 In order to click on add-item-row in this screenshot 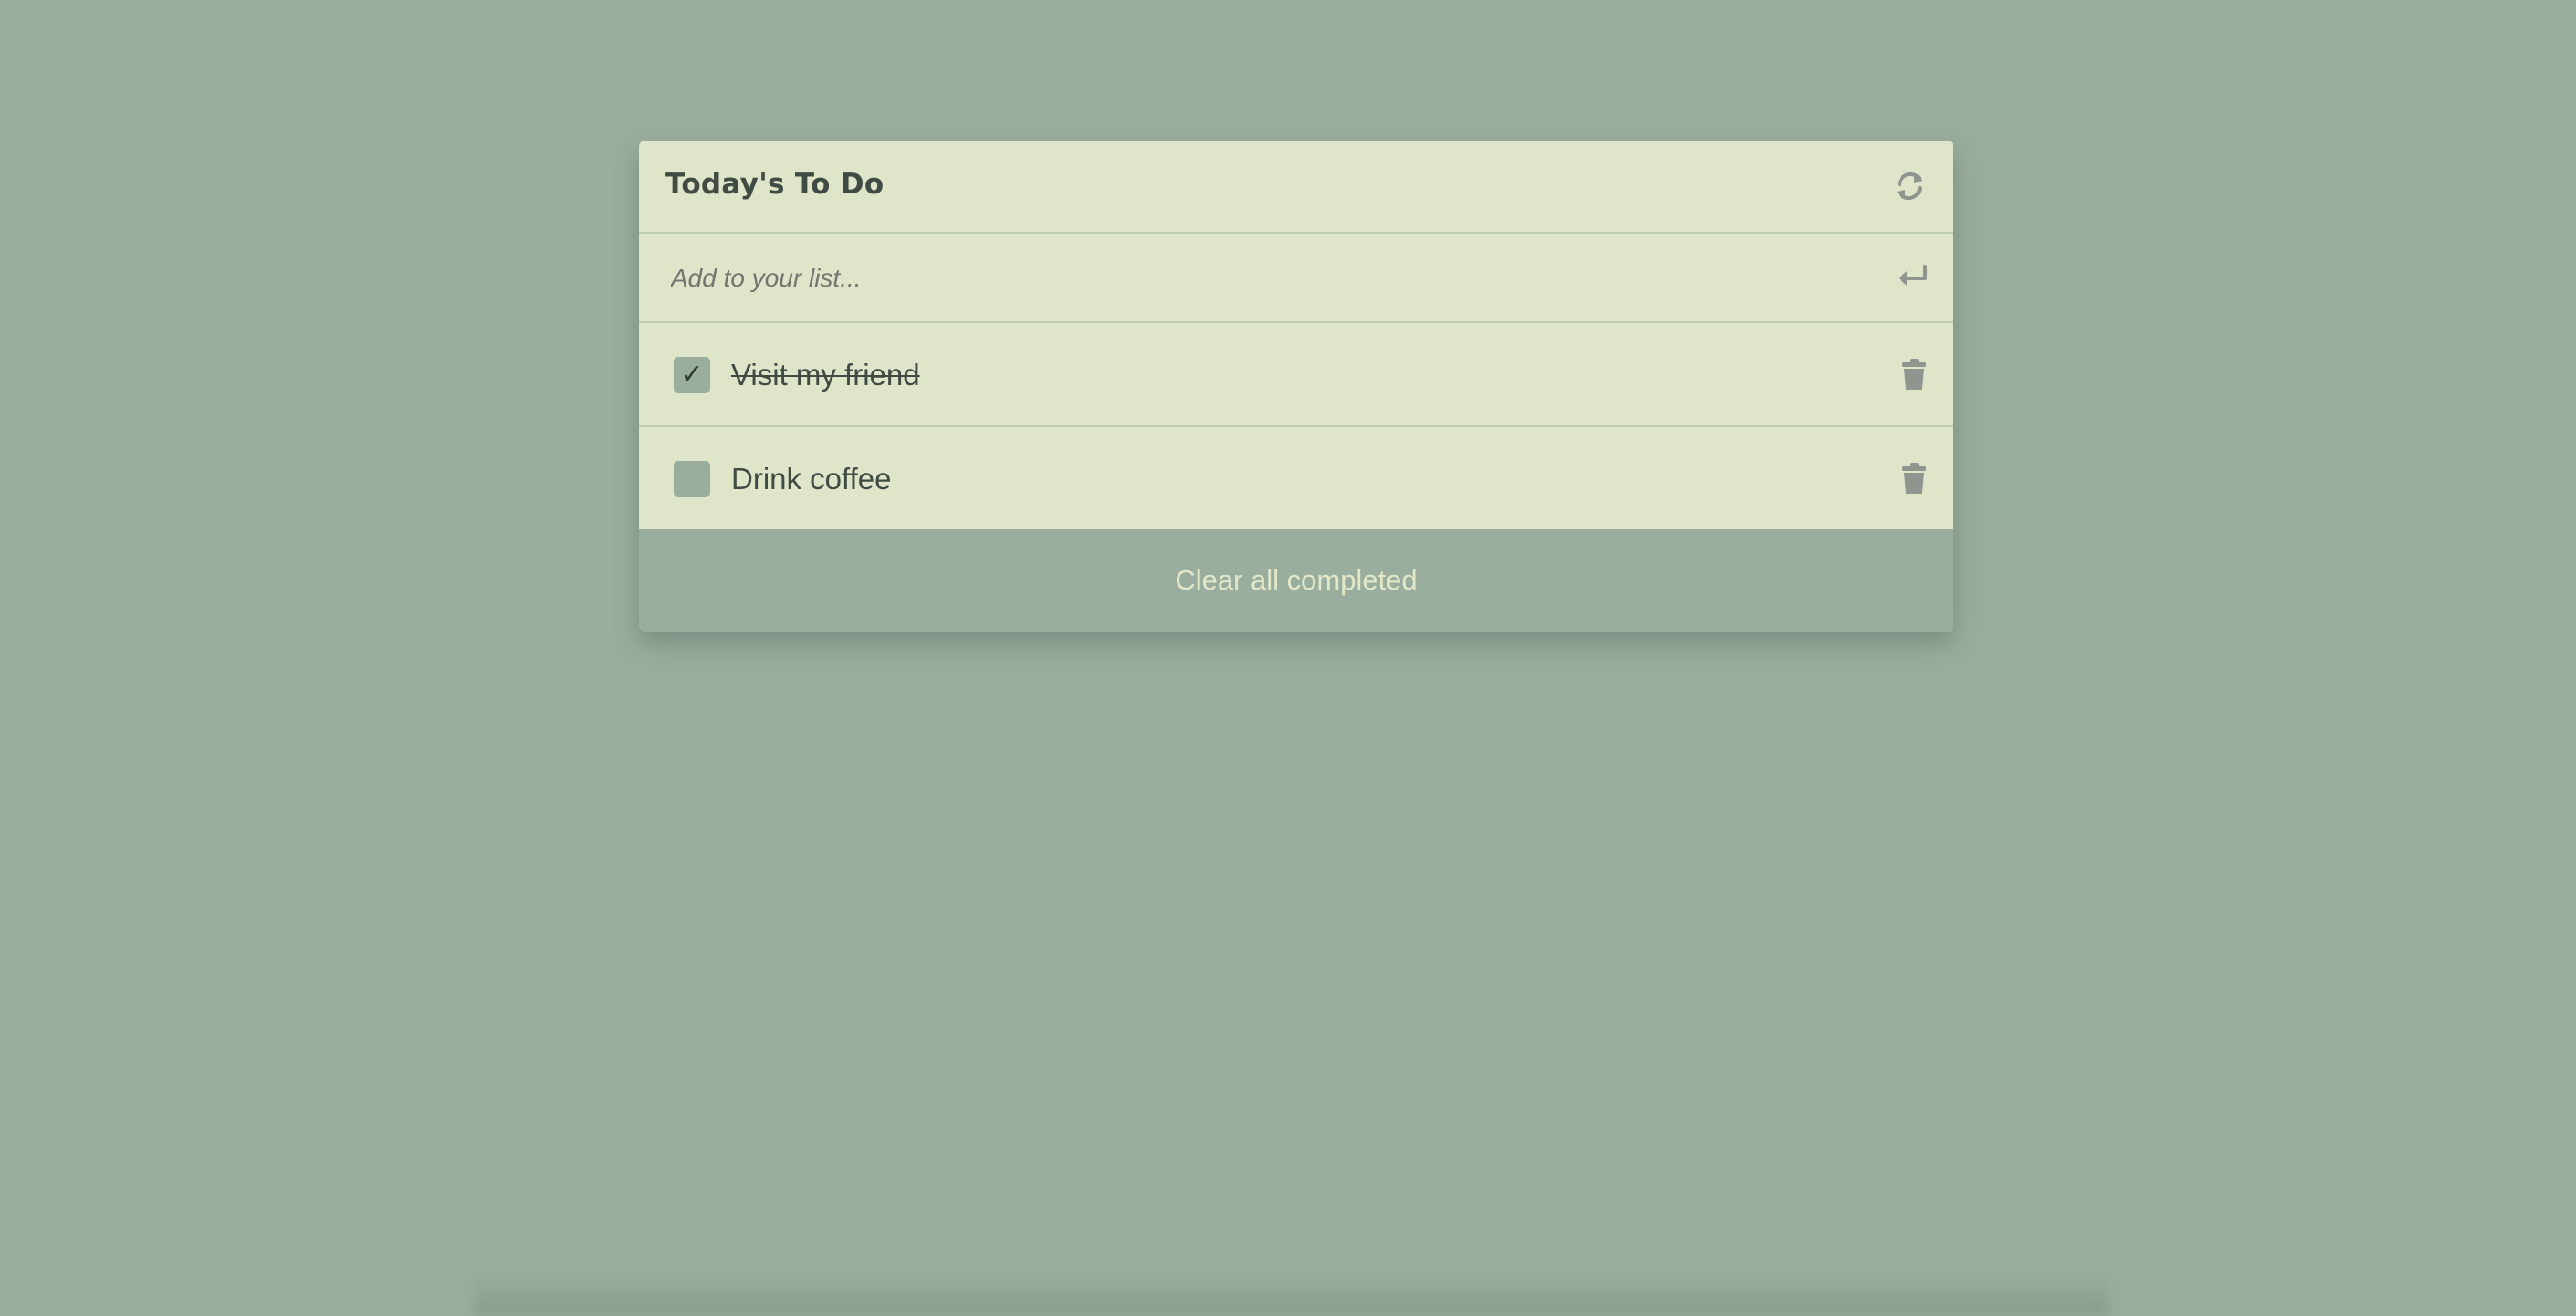, I will do `click(1296, 278)`.